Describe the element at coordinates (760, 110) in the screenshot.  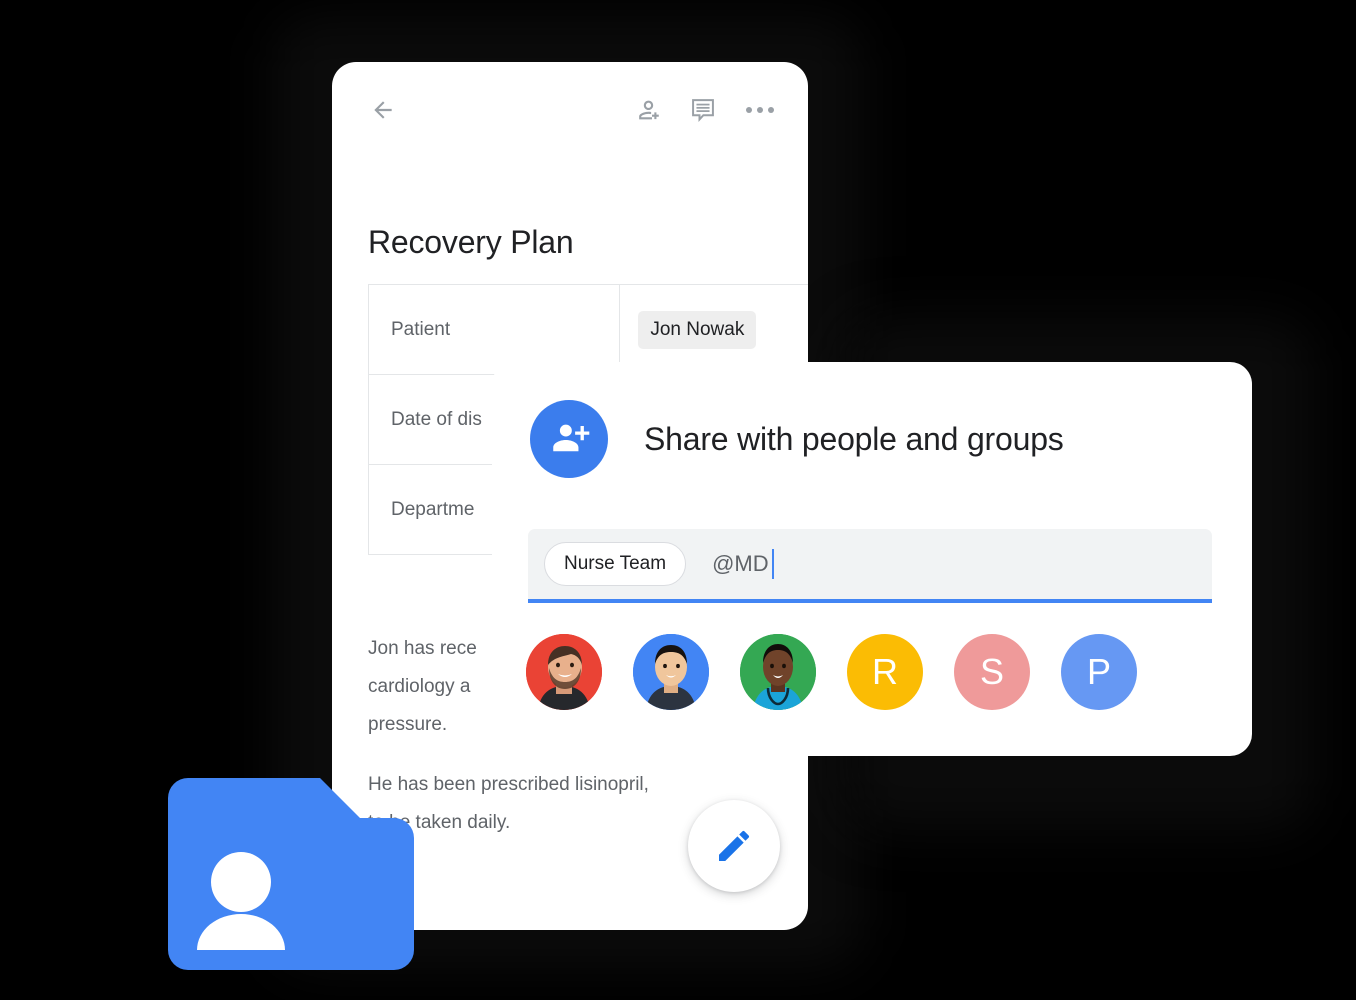
I see `more-options-icon` at that location.